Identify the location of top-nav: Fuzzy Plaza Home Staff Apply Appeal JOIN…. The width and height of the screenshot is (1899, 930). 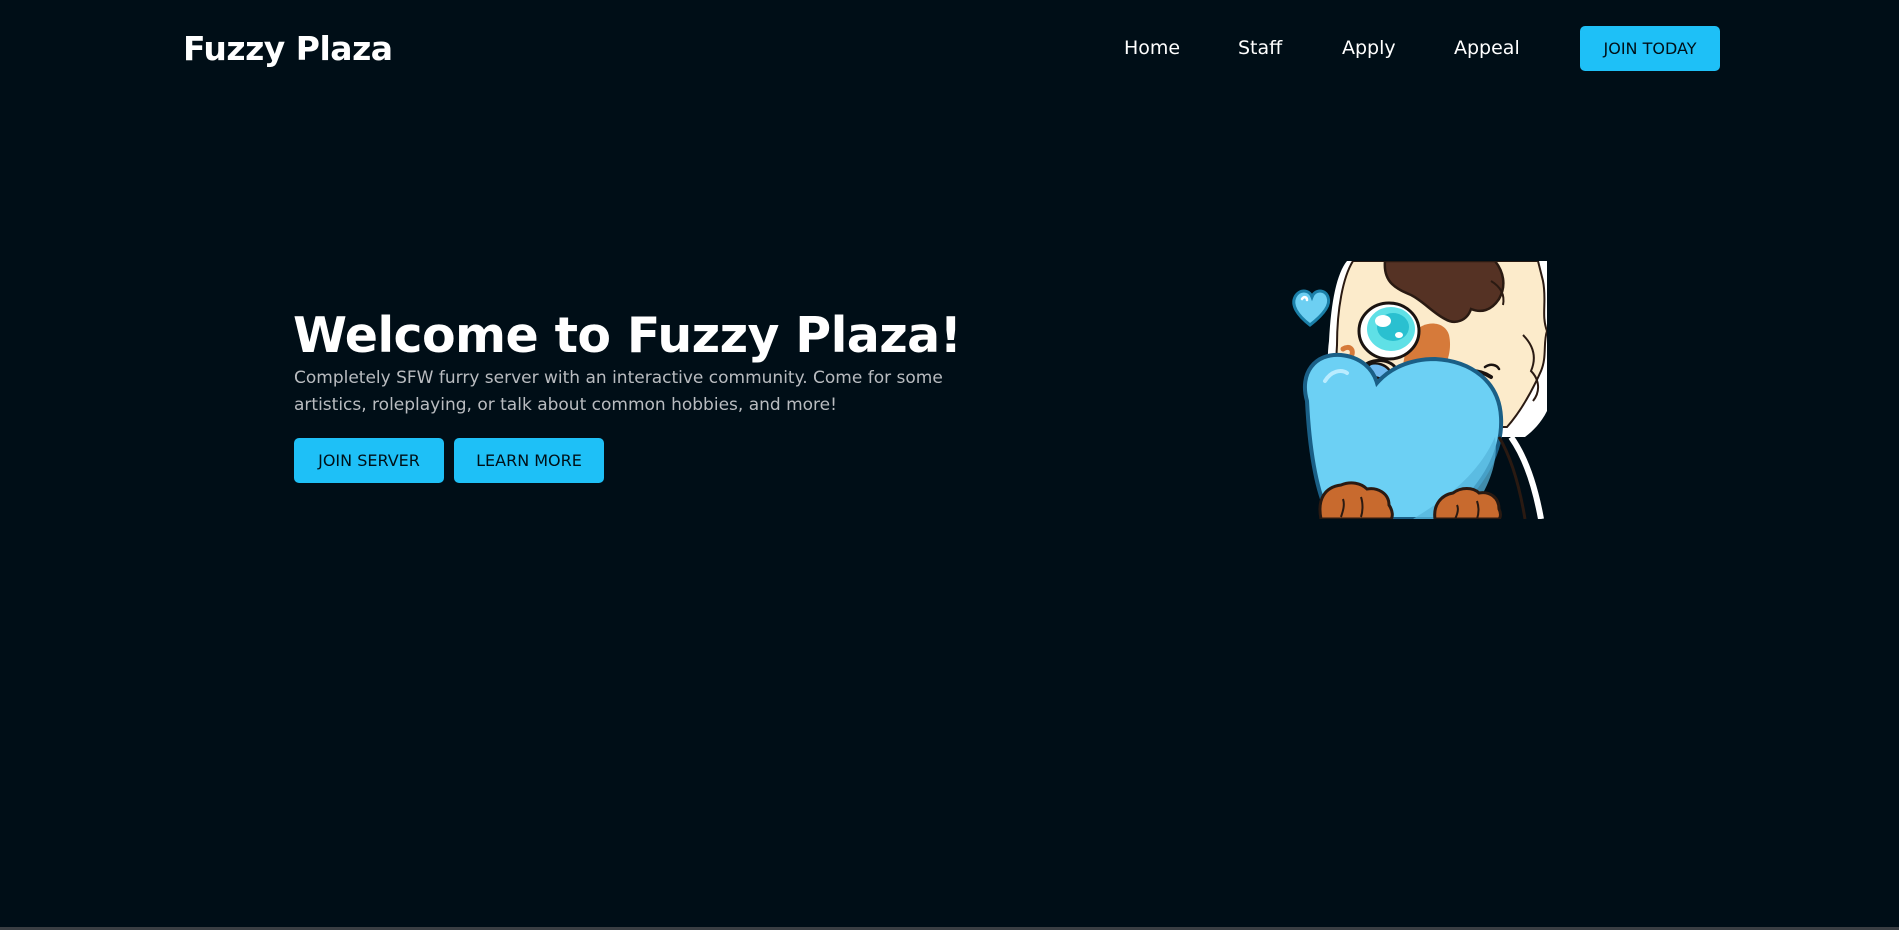
(949, 48).